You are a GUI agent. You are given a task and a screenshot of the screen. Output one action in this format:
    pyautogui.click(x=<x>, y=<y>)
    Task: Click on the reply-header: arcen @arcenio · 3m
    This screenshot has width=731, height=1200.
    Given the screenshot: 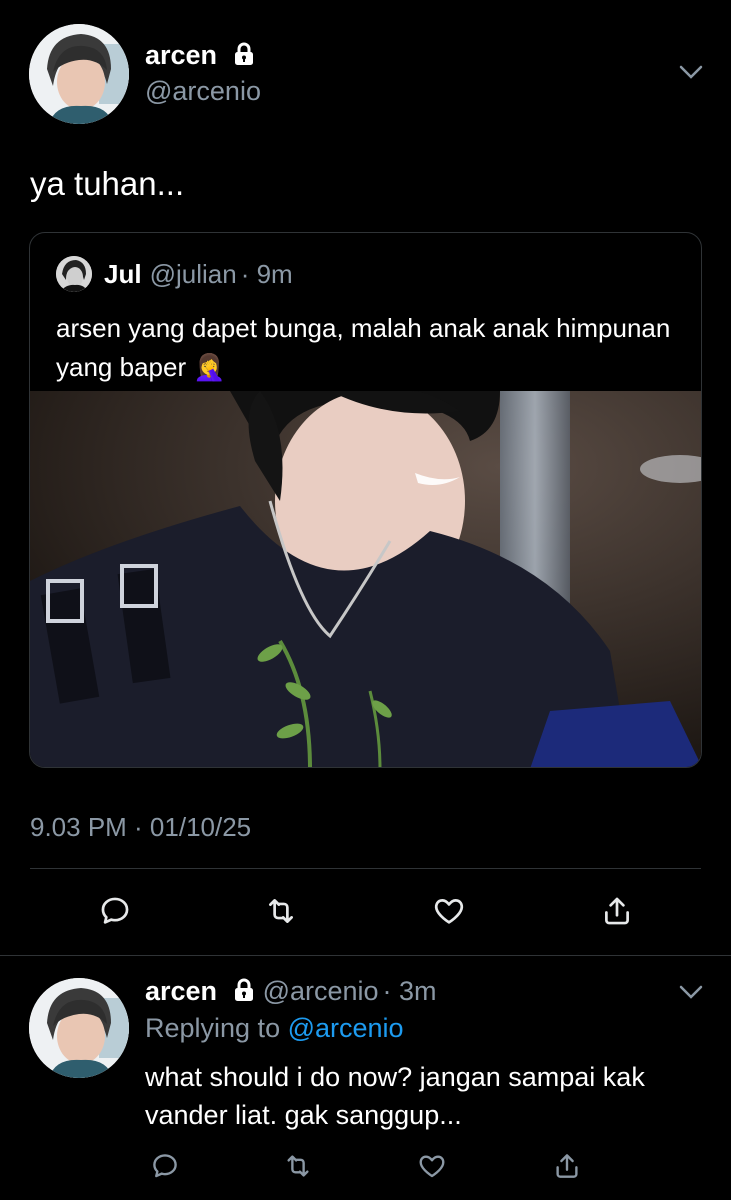 What is the action you would take?
    pyautogui.click(x=291, y=991)
    